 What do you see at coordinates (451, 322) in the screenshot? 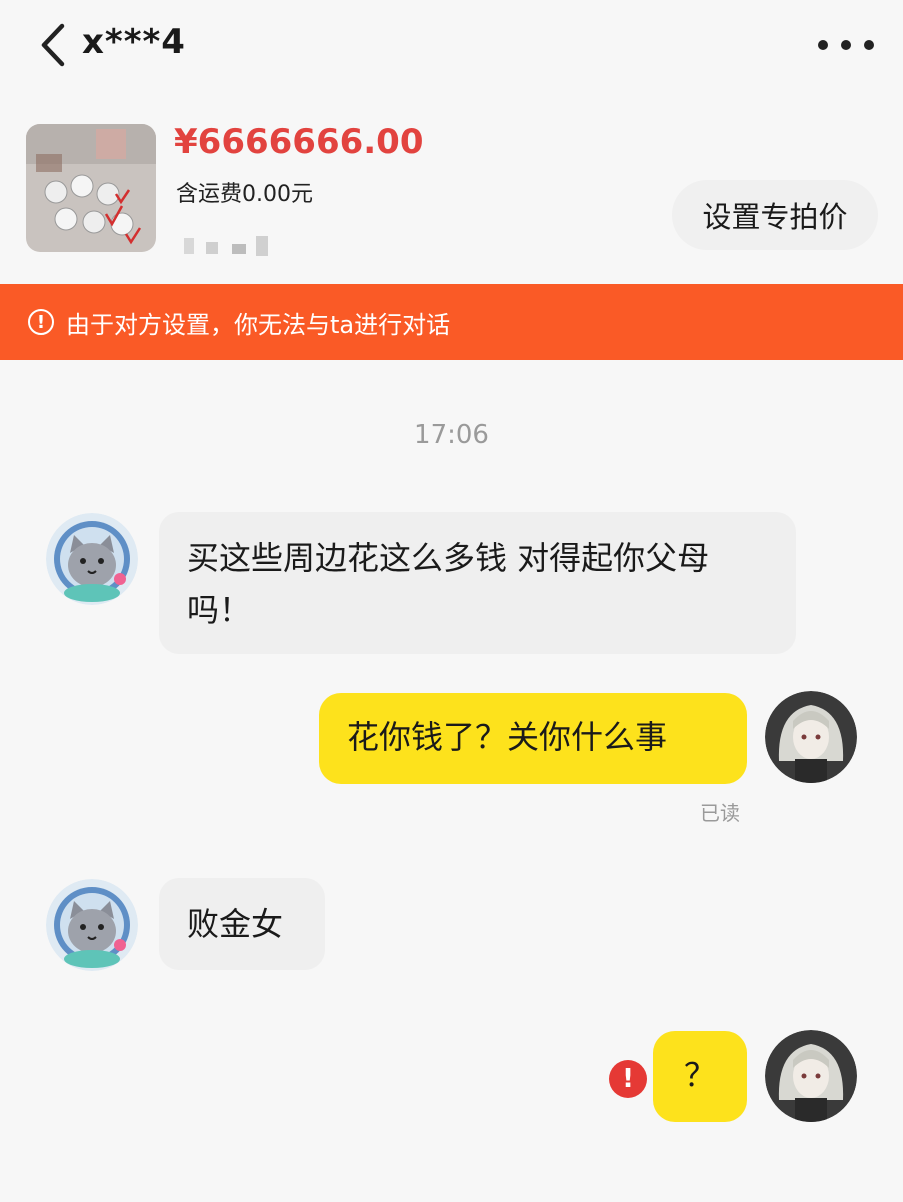
I see `blocked-warning-bar: ! 由于对方设置，你无法与ta进行对话` at bounding box center [451, 322].